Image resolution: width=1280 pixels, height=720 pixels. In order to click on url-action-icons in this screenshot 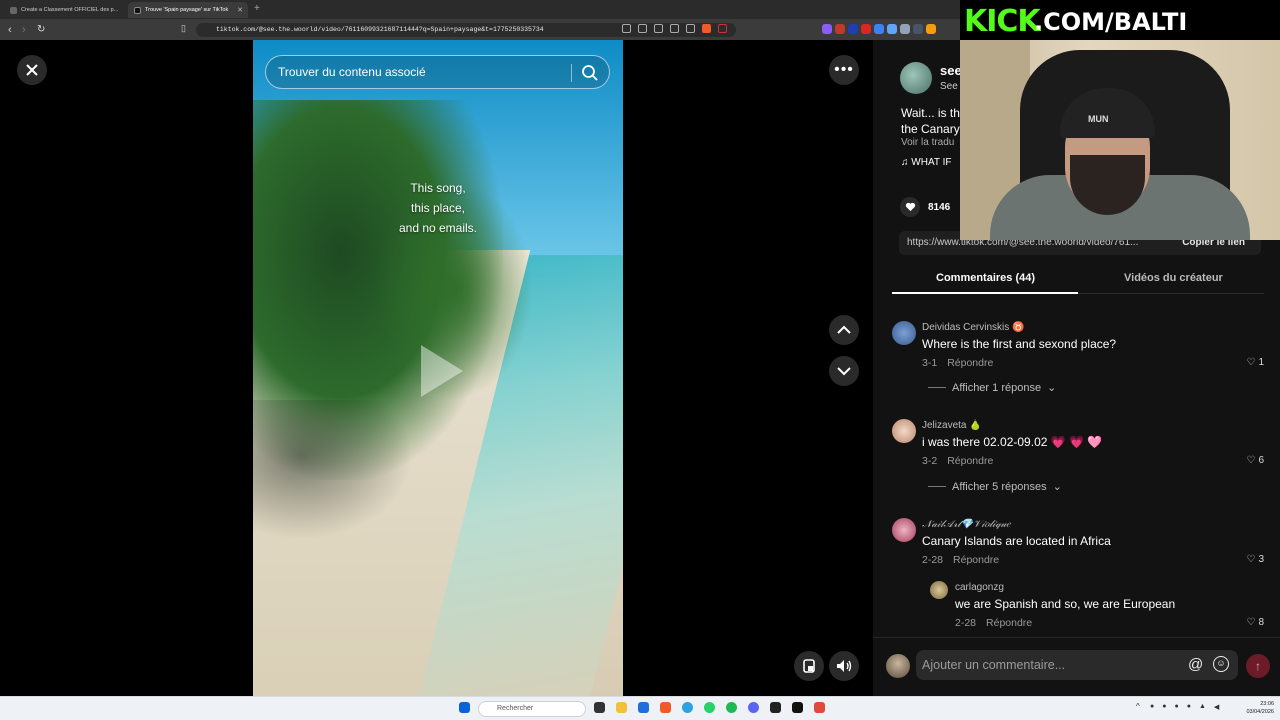, I will do `click(674, 28)`.